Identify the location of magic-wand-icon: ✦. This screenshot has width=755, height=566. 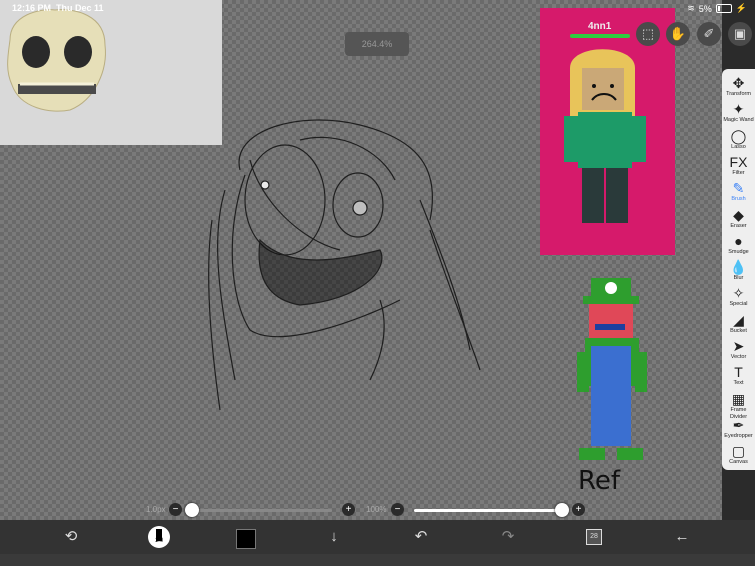
(738, 109).